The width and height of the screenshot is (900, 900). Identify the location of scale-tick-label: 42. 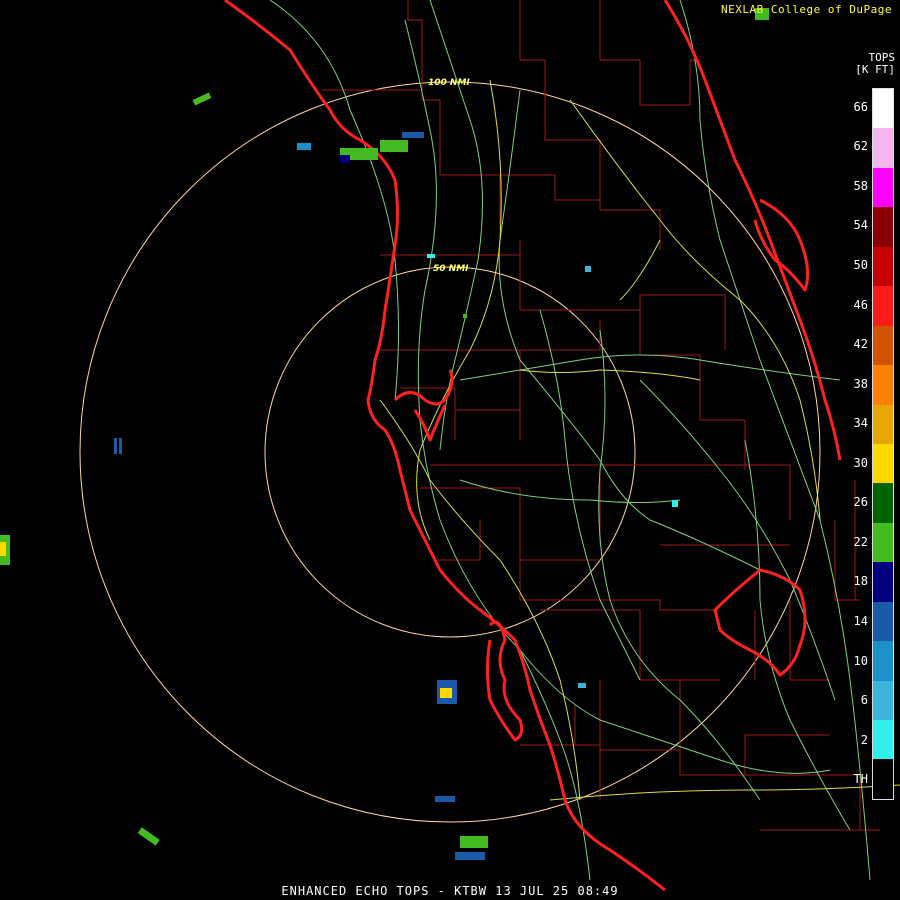
(860, 344).